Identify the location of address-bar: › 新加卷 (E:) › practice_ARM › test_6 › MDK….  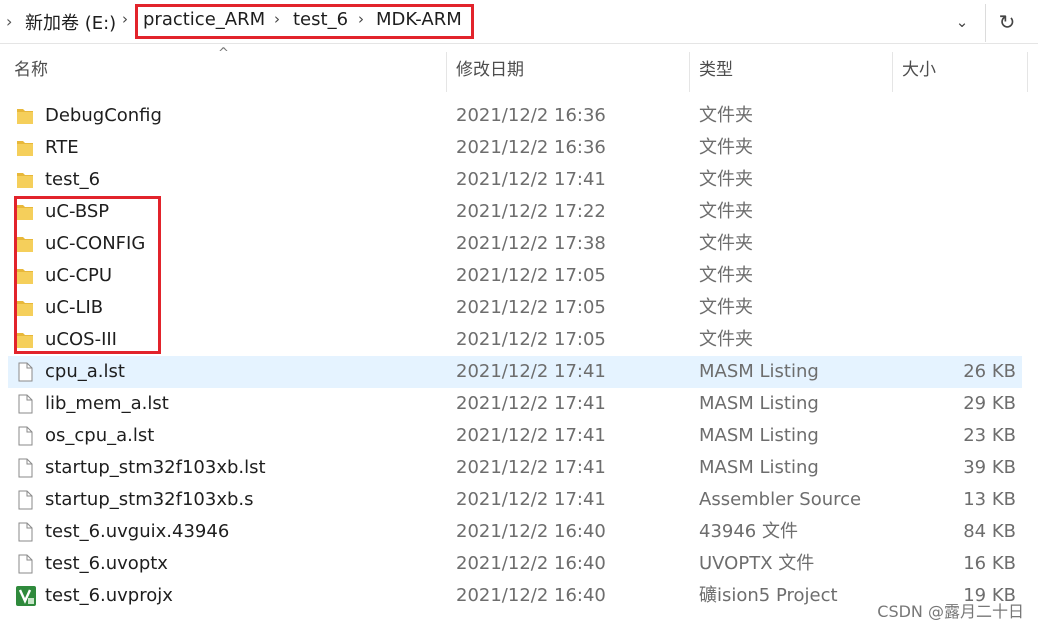
(519, 22).